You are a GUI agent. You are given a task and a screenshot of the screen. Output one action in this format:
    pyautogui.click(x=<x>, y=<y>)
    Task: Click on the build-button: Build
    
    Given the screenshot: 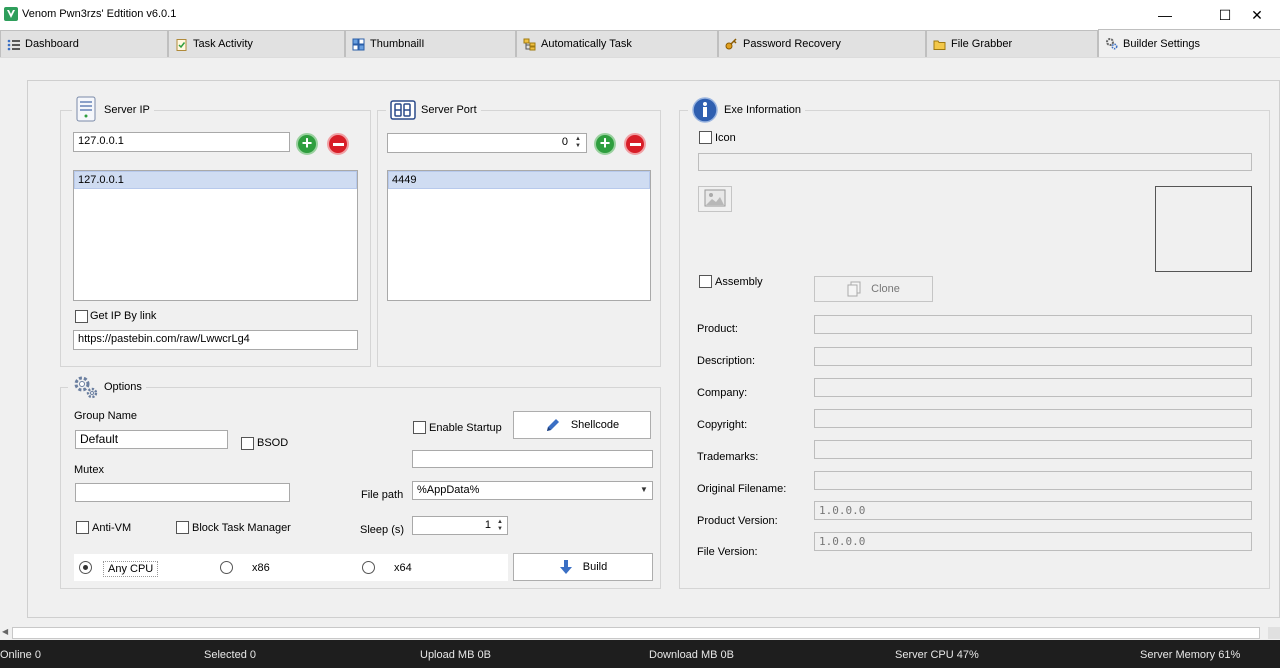 What is the action you would take?
    pyautogui.click(x=583, y=567)
    